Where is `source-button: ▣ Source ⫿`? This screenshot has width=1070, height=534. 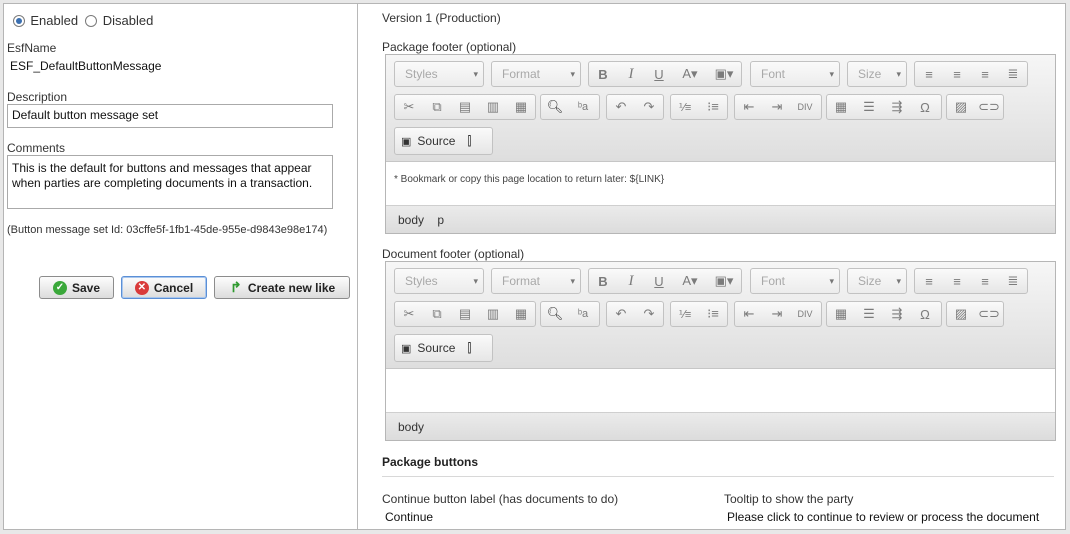
source-button: ▣ Source ⫿ is located at coordinates (443, 141).